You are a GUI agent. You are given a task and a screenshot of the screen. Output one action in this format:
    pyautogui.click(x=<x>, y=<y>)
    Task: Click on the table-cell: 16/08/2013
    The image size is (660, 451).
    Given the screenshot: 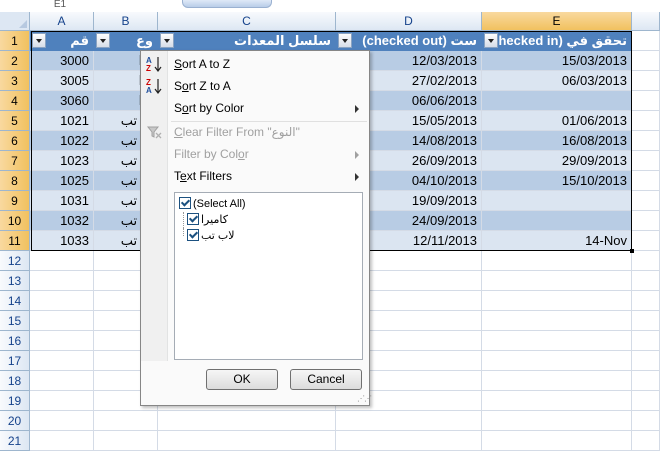 What is the action you would take?
    pyautogui.click(x=557, y=141)
    